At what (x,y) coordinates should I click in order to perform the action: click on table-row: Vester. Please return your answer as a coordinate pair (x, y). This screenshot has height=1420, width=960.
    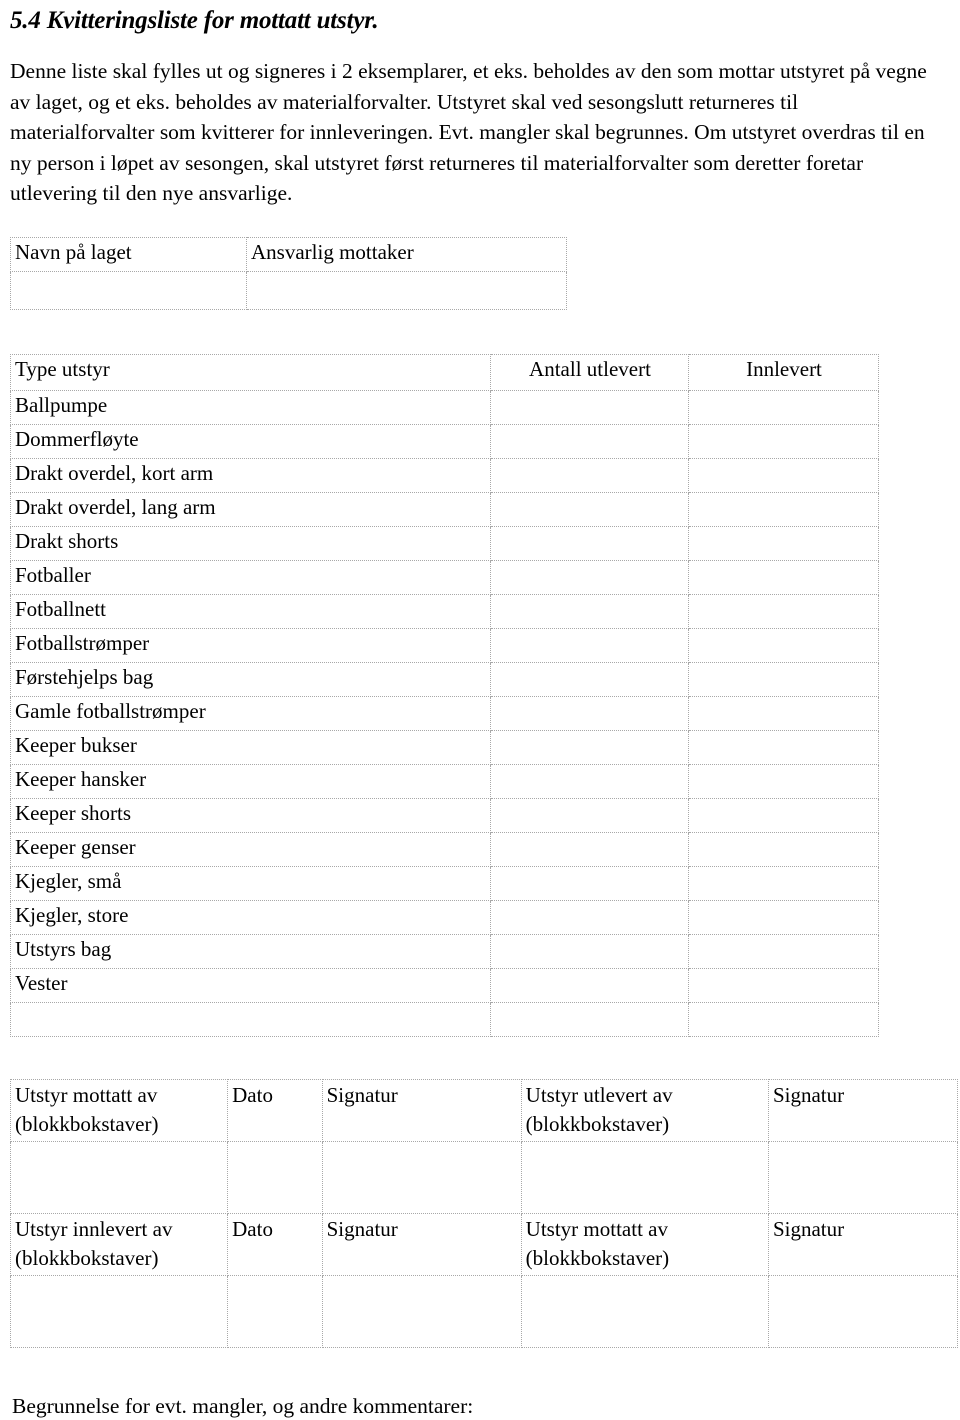
    Looking at the image, I should click on (444, 985).